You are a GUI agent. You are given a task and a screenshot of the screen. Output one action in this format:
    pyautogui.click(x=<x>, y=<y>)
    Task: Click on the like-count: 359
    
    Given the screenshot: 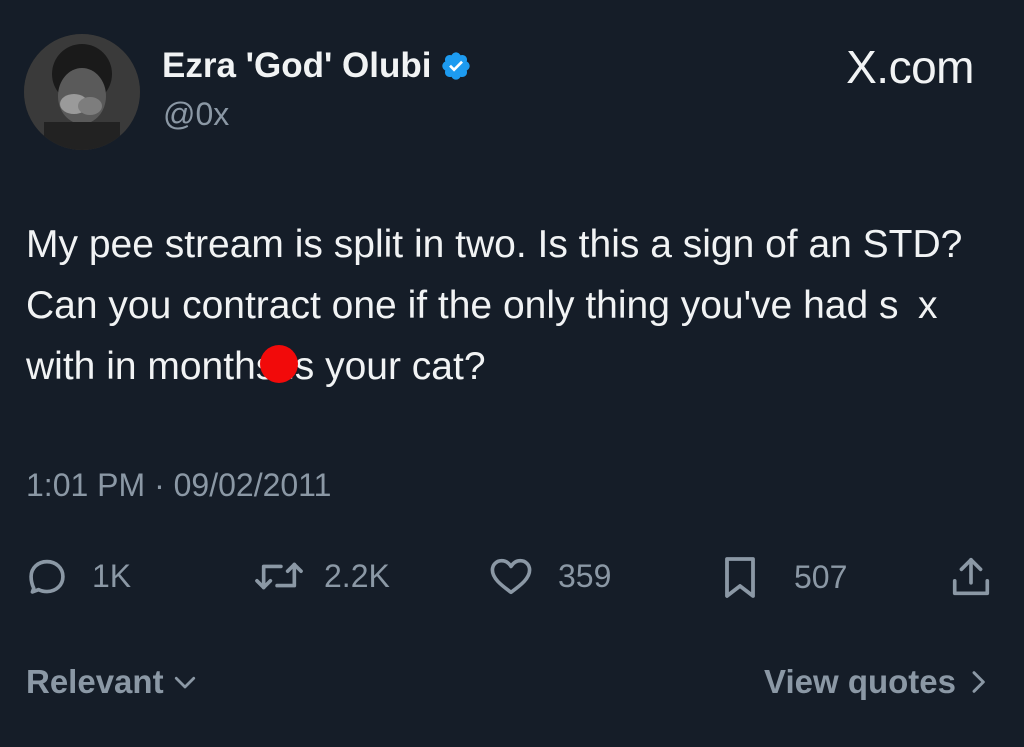 What is the action you would take?
    pyautogui.click(x=585, y=575)
    